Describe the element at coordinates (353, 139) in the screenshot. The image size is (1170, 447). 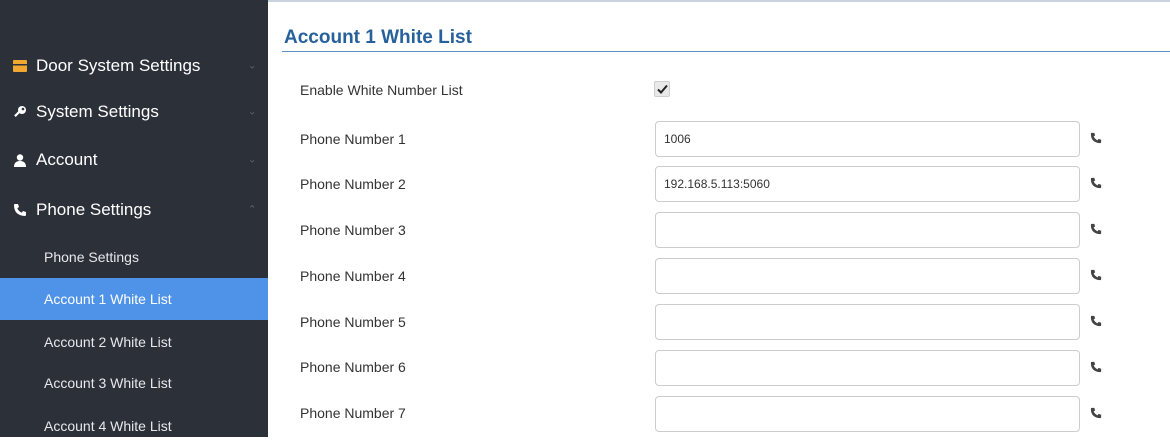
I see `phone-number-1-label: Phone Number 1` at that location.